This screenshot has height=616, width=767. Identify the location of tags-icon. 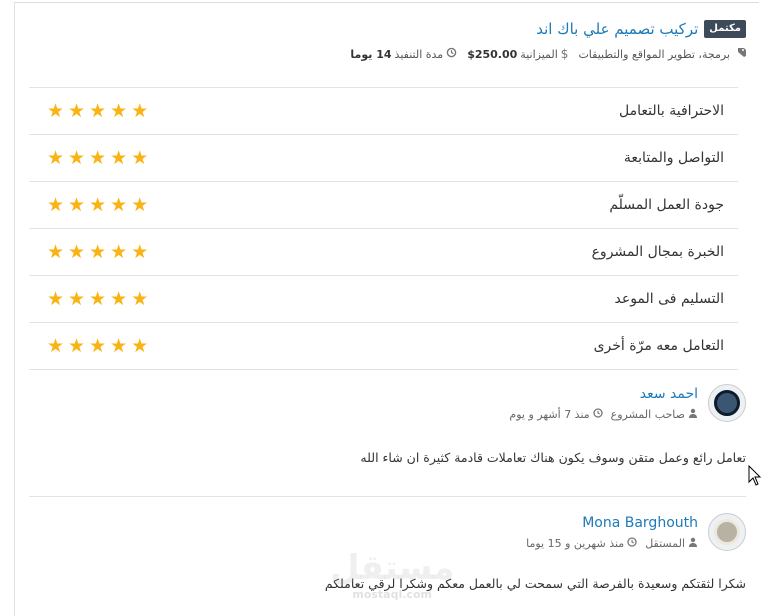
(739, 54).